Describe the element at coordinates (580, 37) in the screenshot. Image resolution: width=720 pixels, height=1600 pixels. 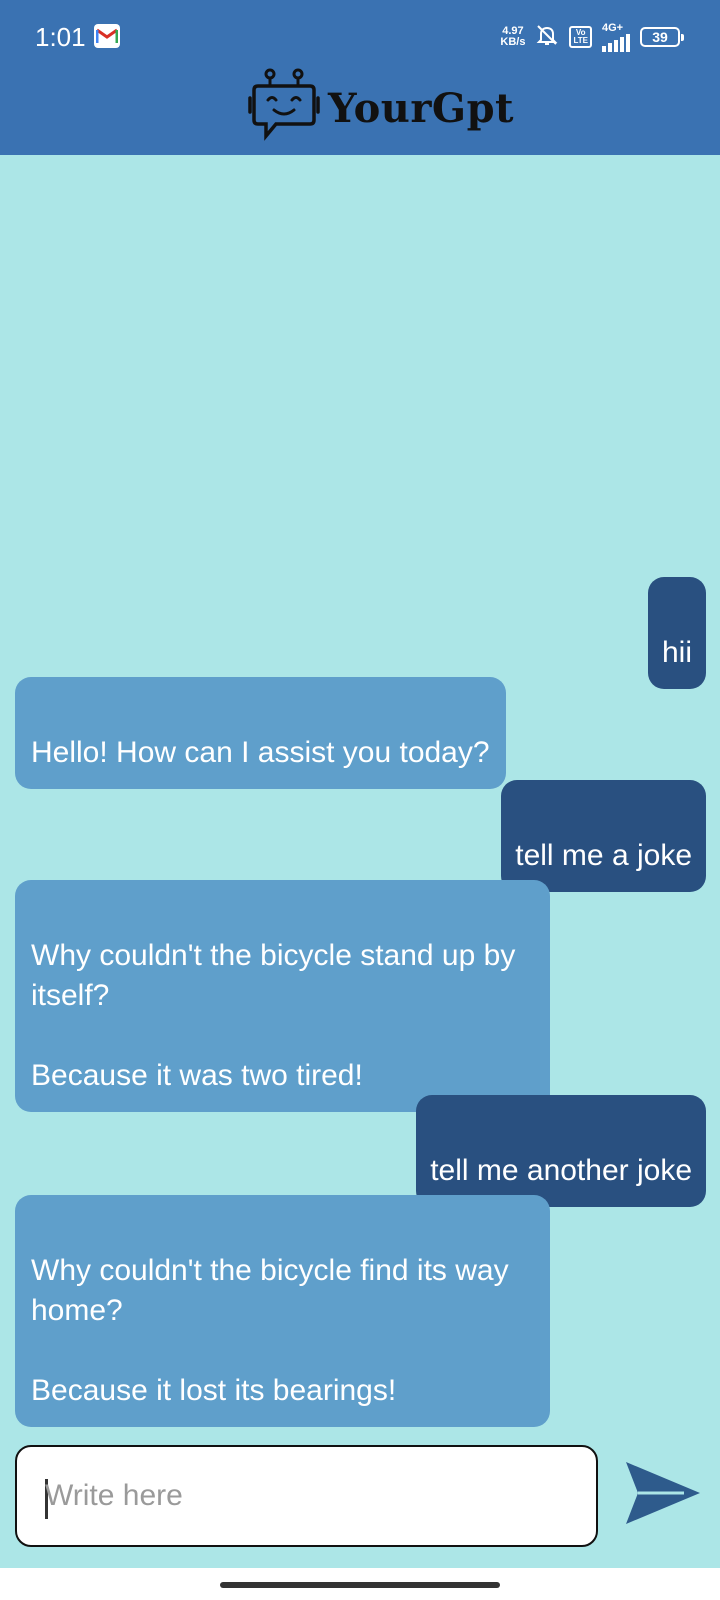
I see `volte-indicator: Vo LTE` at that location.